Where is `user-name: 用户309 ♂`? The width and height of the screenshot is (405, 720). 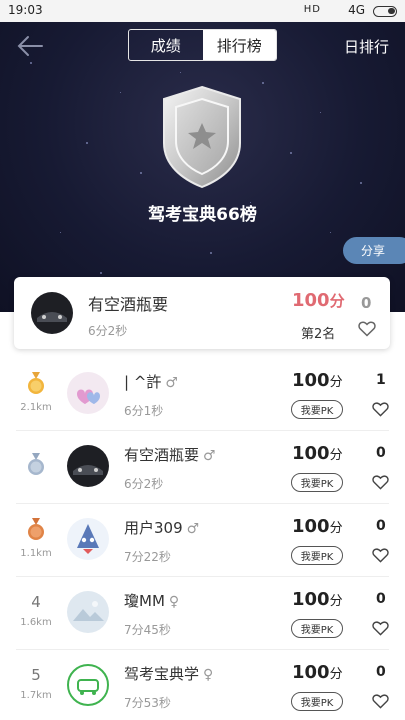
user-name: 用户309 ♂ is located at coordinates (161, 527).